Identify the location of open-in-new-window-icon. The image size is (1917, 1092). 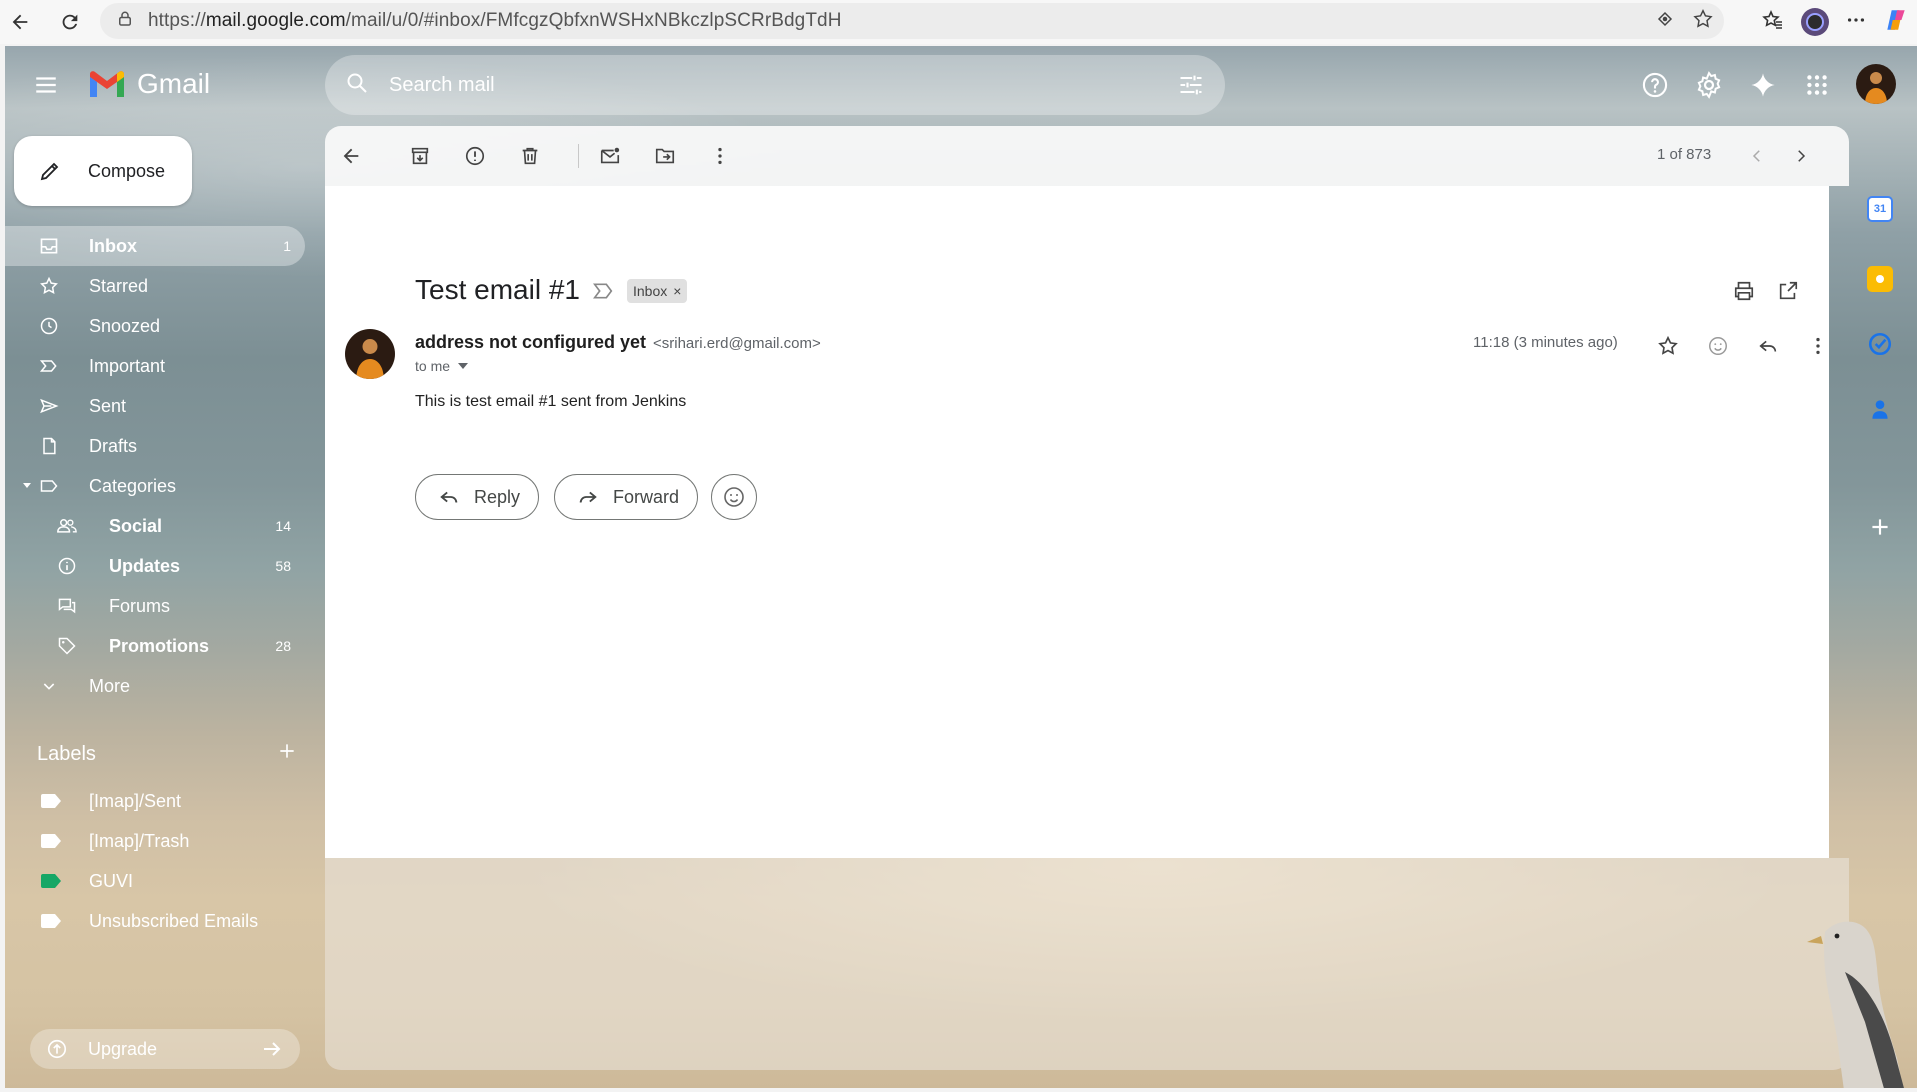
(1788, 293).